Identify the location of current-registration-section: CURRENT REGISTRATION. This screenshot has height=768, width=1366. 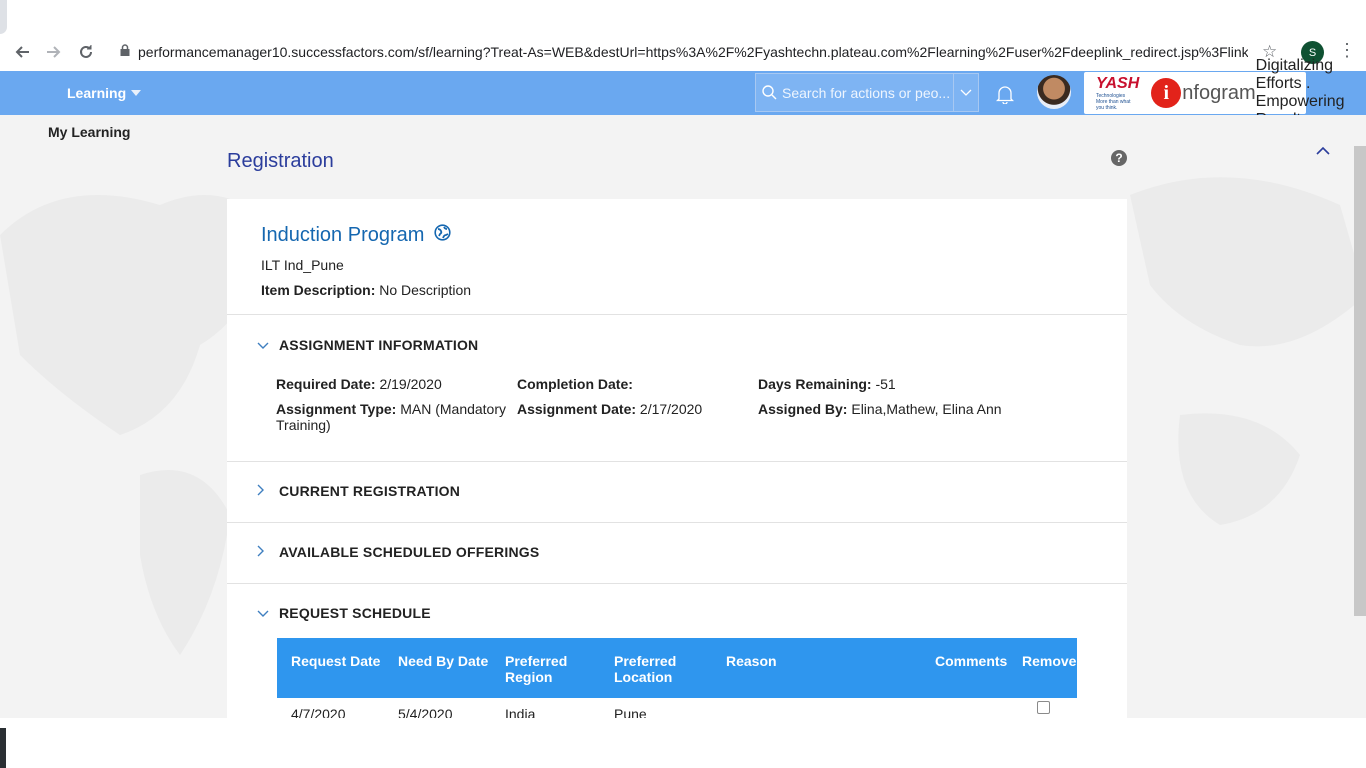
(677, 491).